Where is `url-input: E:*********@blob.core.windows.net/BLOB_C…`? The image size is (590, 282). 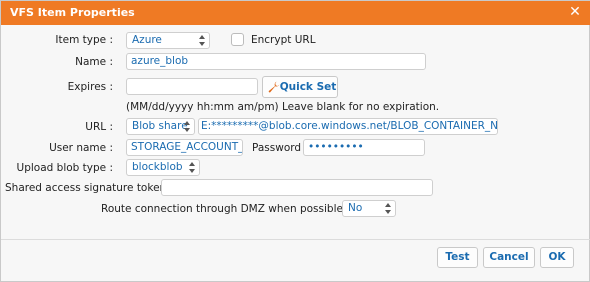 url-input: E:*********@blob.core.windows.net/BLOB_C… is located at coordinates (348, 126).